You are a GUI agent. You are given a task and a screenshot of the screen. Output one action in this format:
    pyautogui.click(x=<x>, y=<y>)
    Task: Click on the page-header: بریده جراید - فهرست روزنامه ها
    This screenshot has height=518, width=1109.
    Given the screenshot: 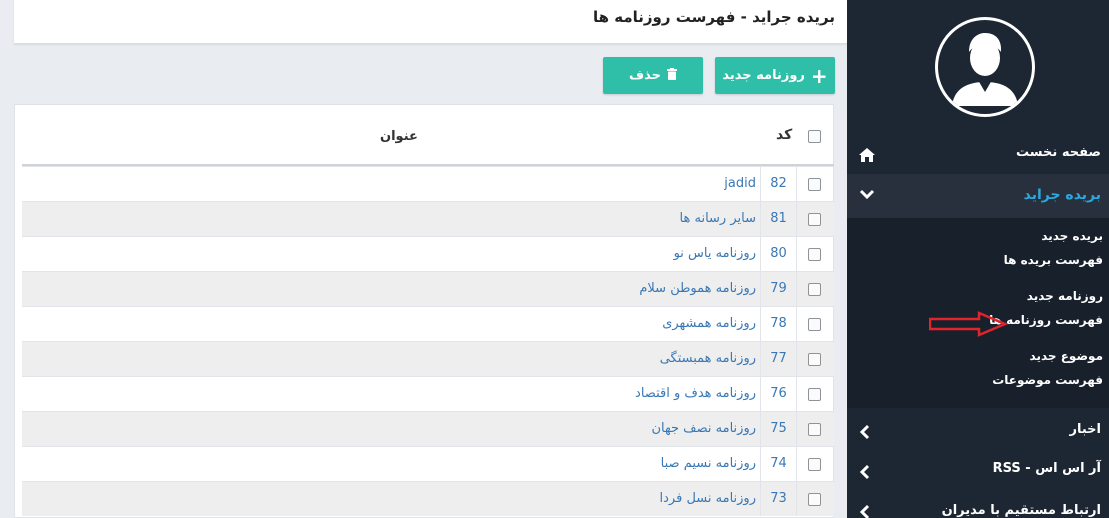 What is the action you would take?
    pyautogui.click(x=430, y=22)
    